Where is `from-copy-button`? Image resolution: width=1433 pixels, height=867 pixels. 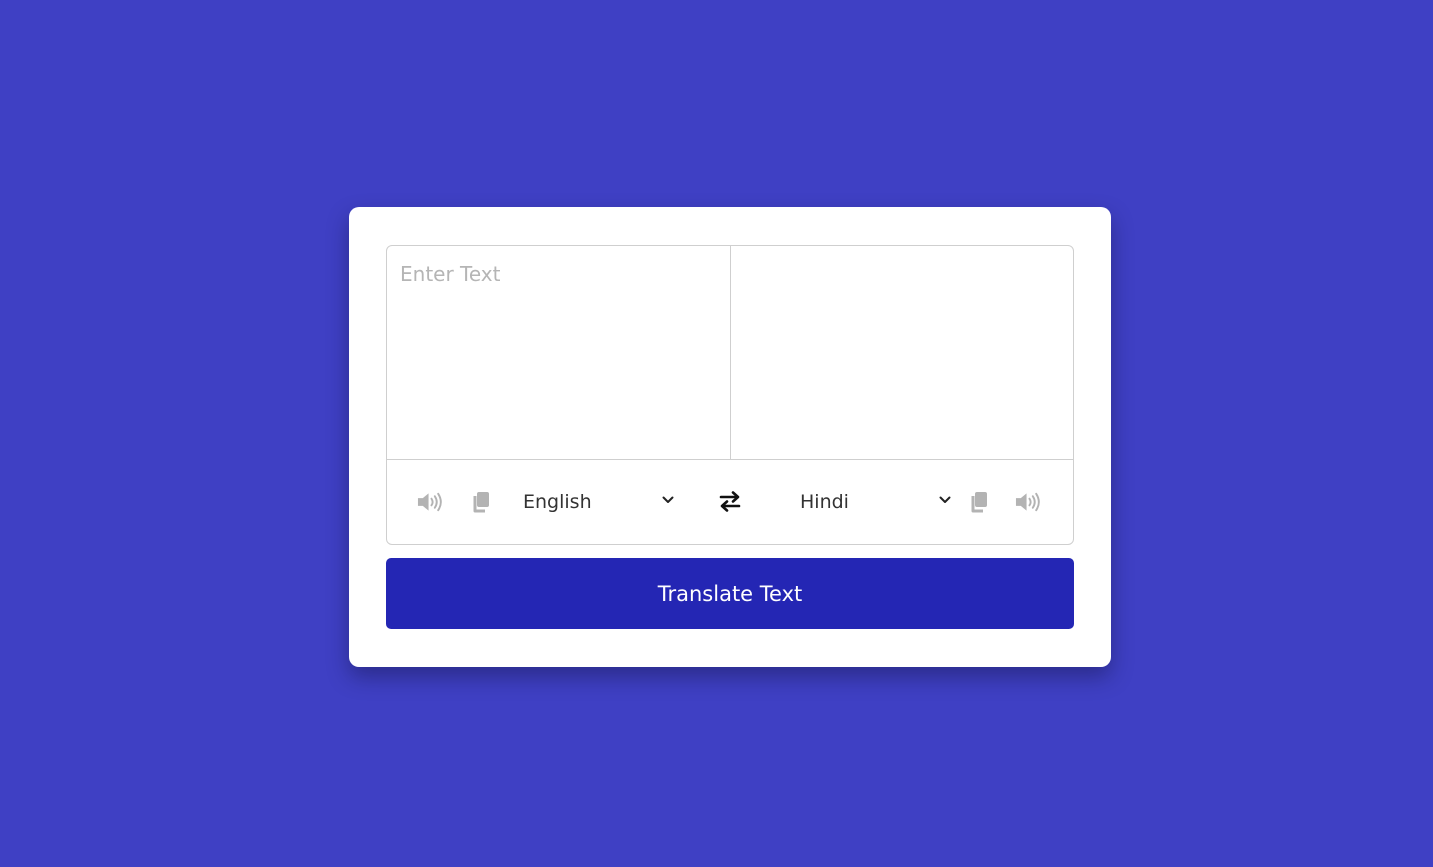
from-copy-button is located at coordinates (481, 502).